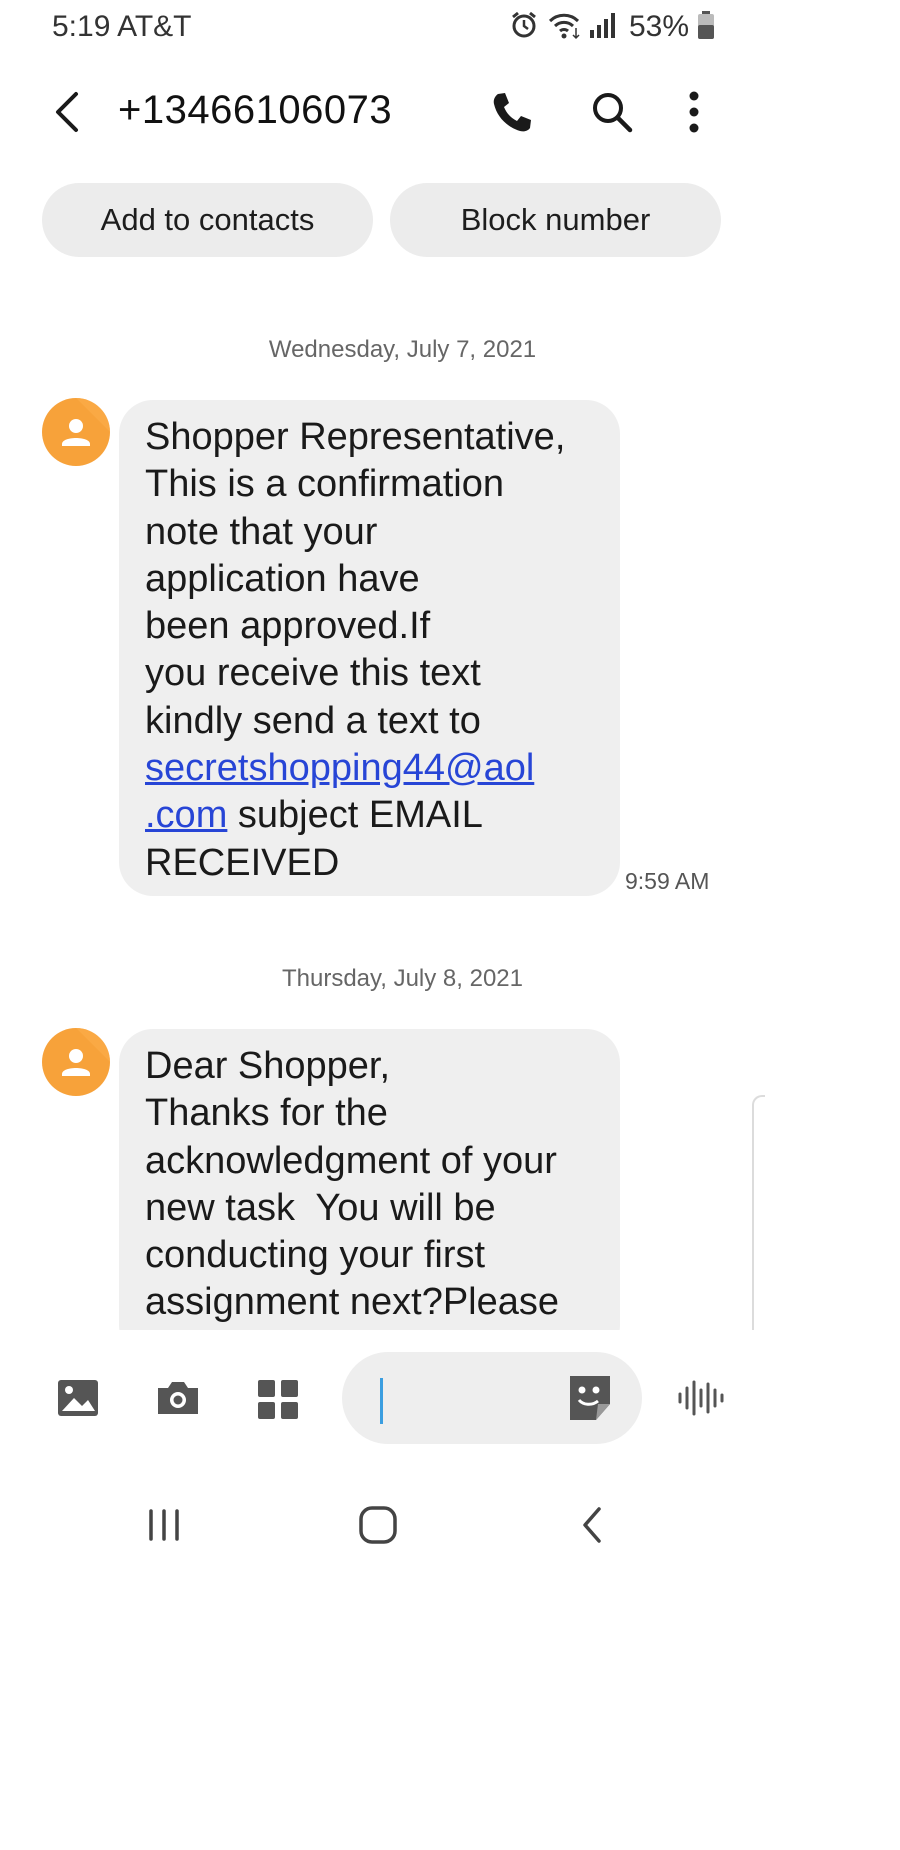 The height and width of the screenshot is (1850, 900). Describe the element at coordinates (590, 1398) in the screenshot. I see `sticker-icon` at that location.